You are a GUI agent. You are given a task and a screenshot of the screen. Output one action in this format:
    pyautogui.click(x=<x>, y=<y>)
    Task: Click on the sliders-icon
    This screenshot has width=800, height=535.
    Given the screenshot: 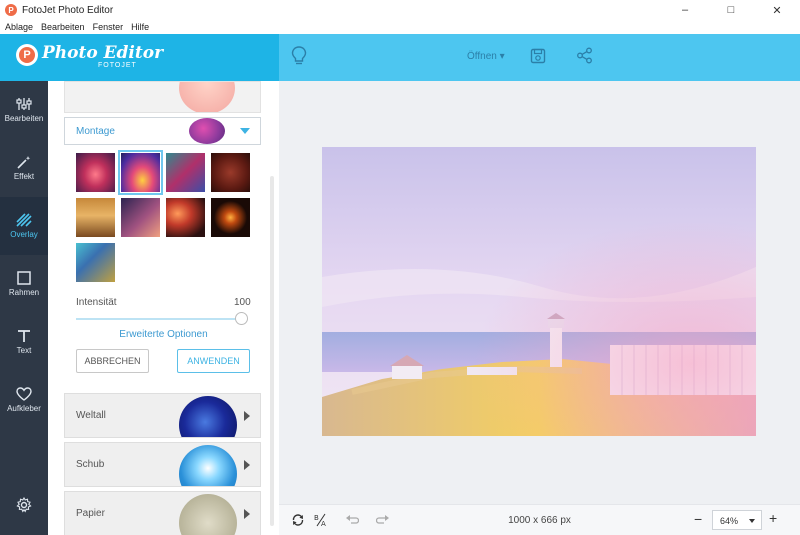 What is the action you would take?
    pyautogui.click(x=24, y=104)
    